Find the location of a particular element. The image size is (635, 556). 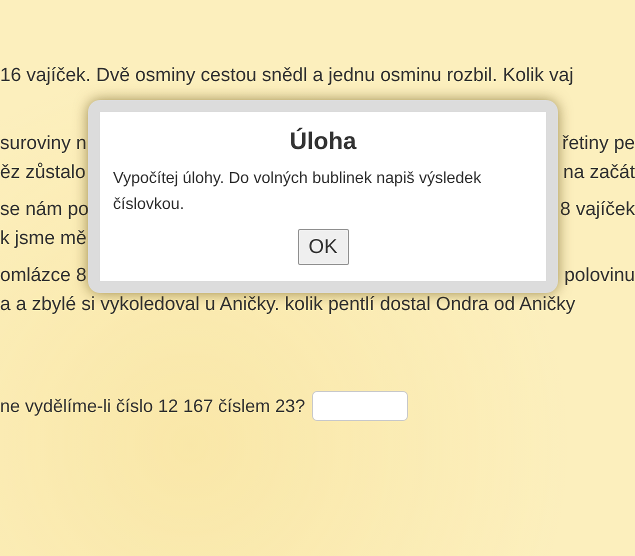

task-text: k jsme mě is located at coordinates (43, 239).